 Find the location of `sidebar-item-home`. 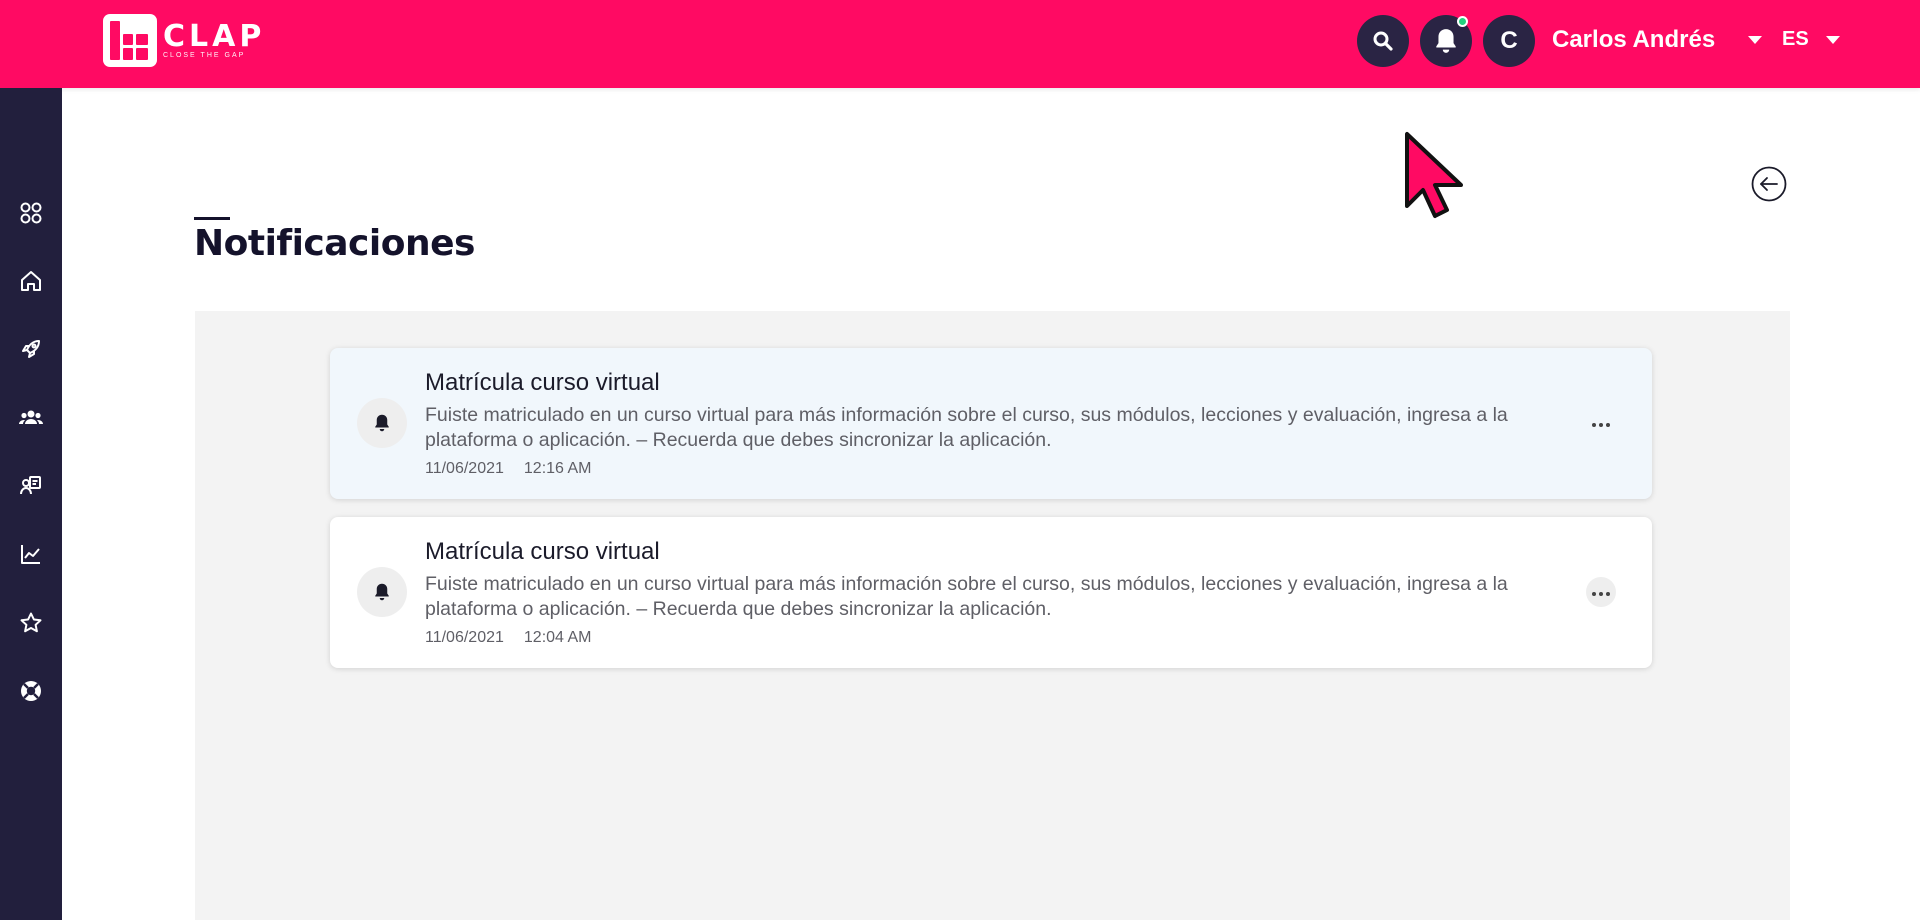

sidebar-item-home is located at coordinates (31, 281).